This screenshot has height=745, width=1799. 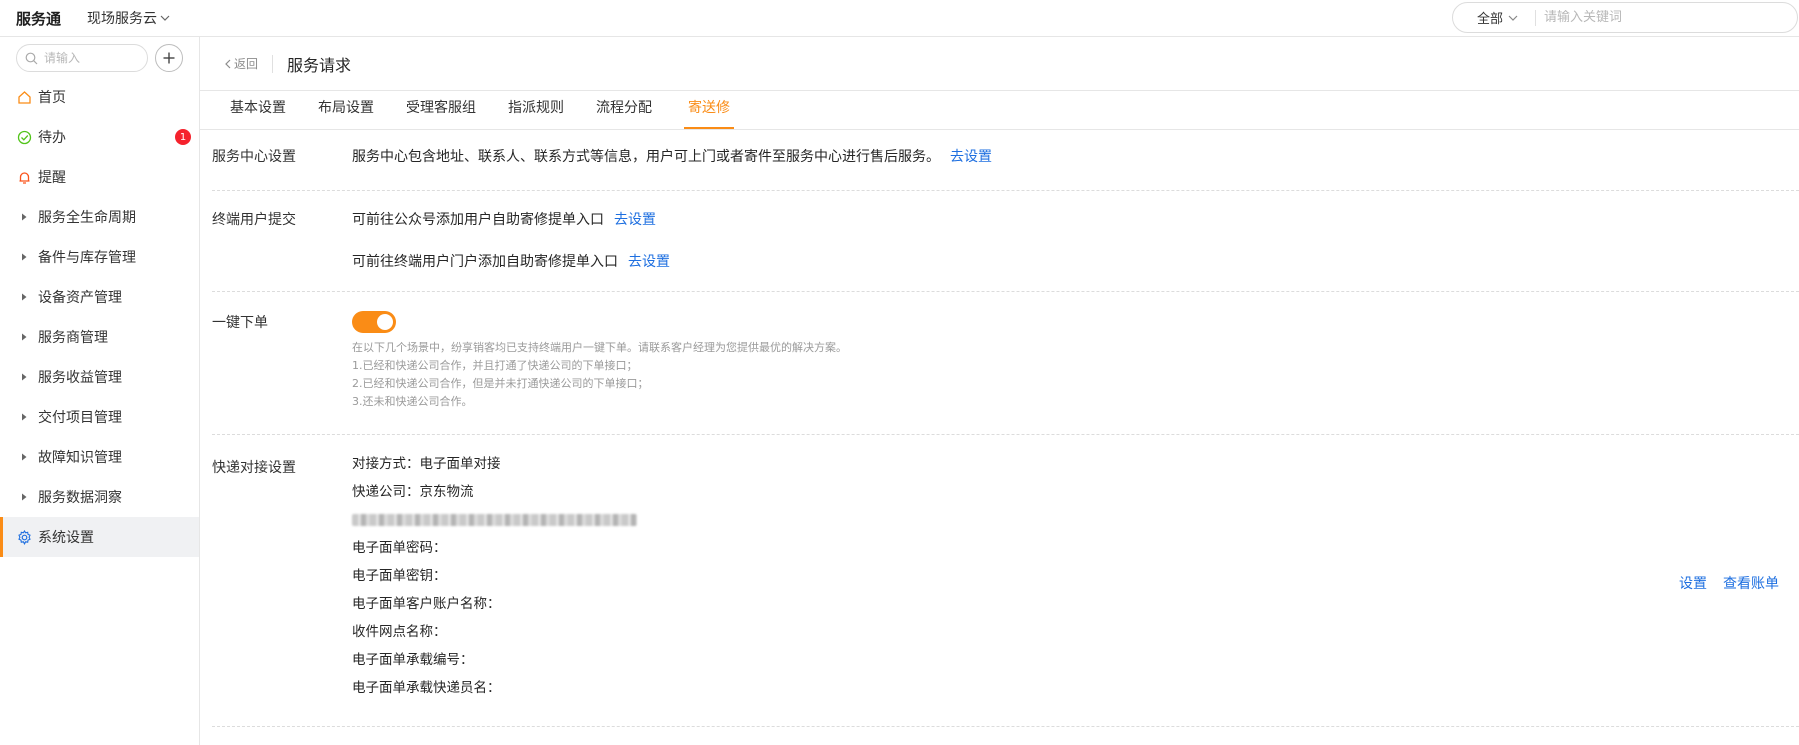 What do you see at coordinates (1751, 583) in the screenshot?
I see `view-bill-button: 查看账单` at bounding box center [1751, 583].